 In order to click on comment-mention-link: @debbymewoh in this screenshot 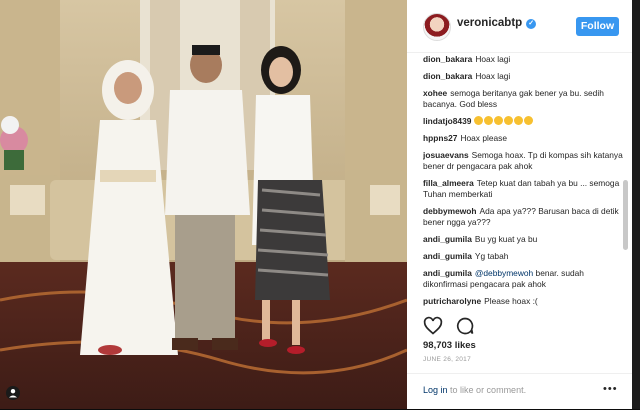, I will do `click(504, 273)`.